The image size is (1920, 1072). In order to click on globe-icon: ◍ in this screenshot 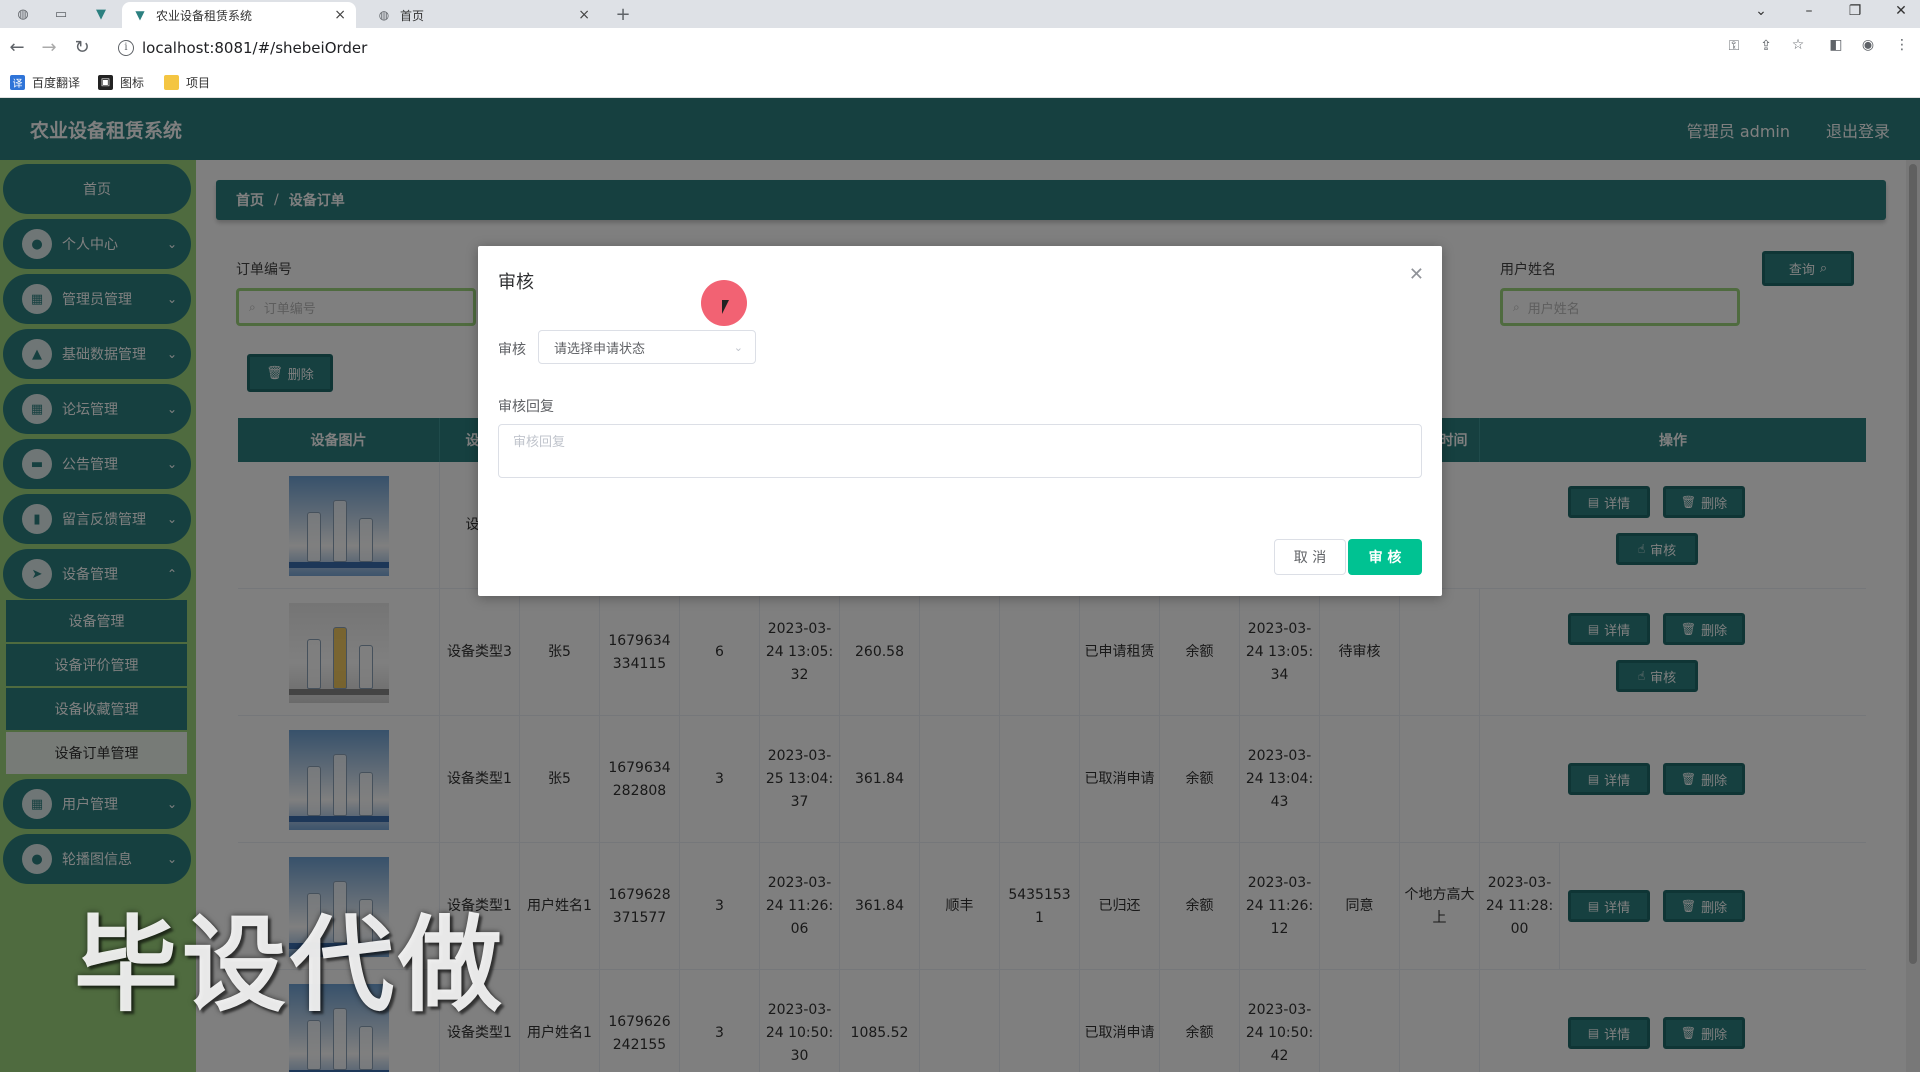, I will do `click(23, 14)`.